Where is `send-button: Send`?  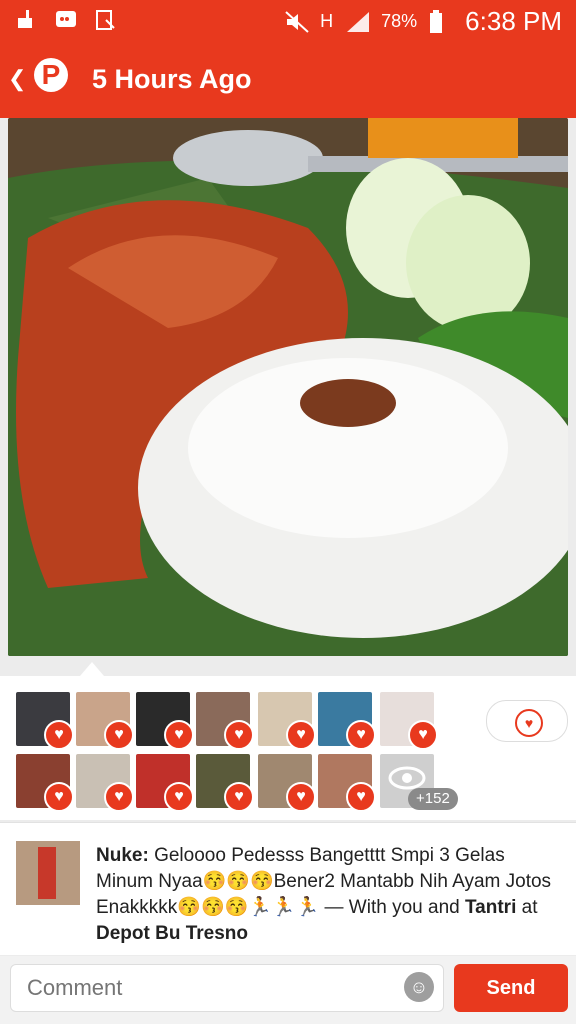
send-button: Send is located at coordinates (511, 988).